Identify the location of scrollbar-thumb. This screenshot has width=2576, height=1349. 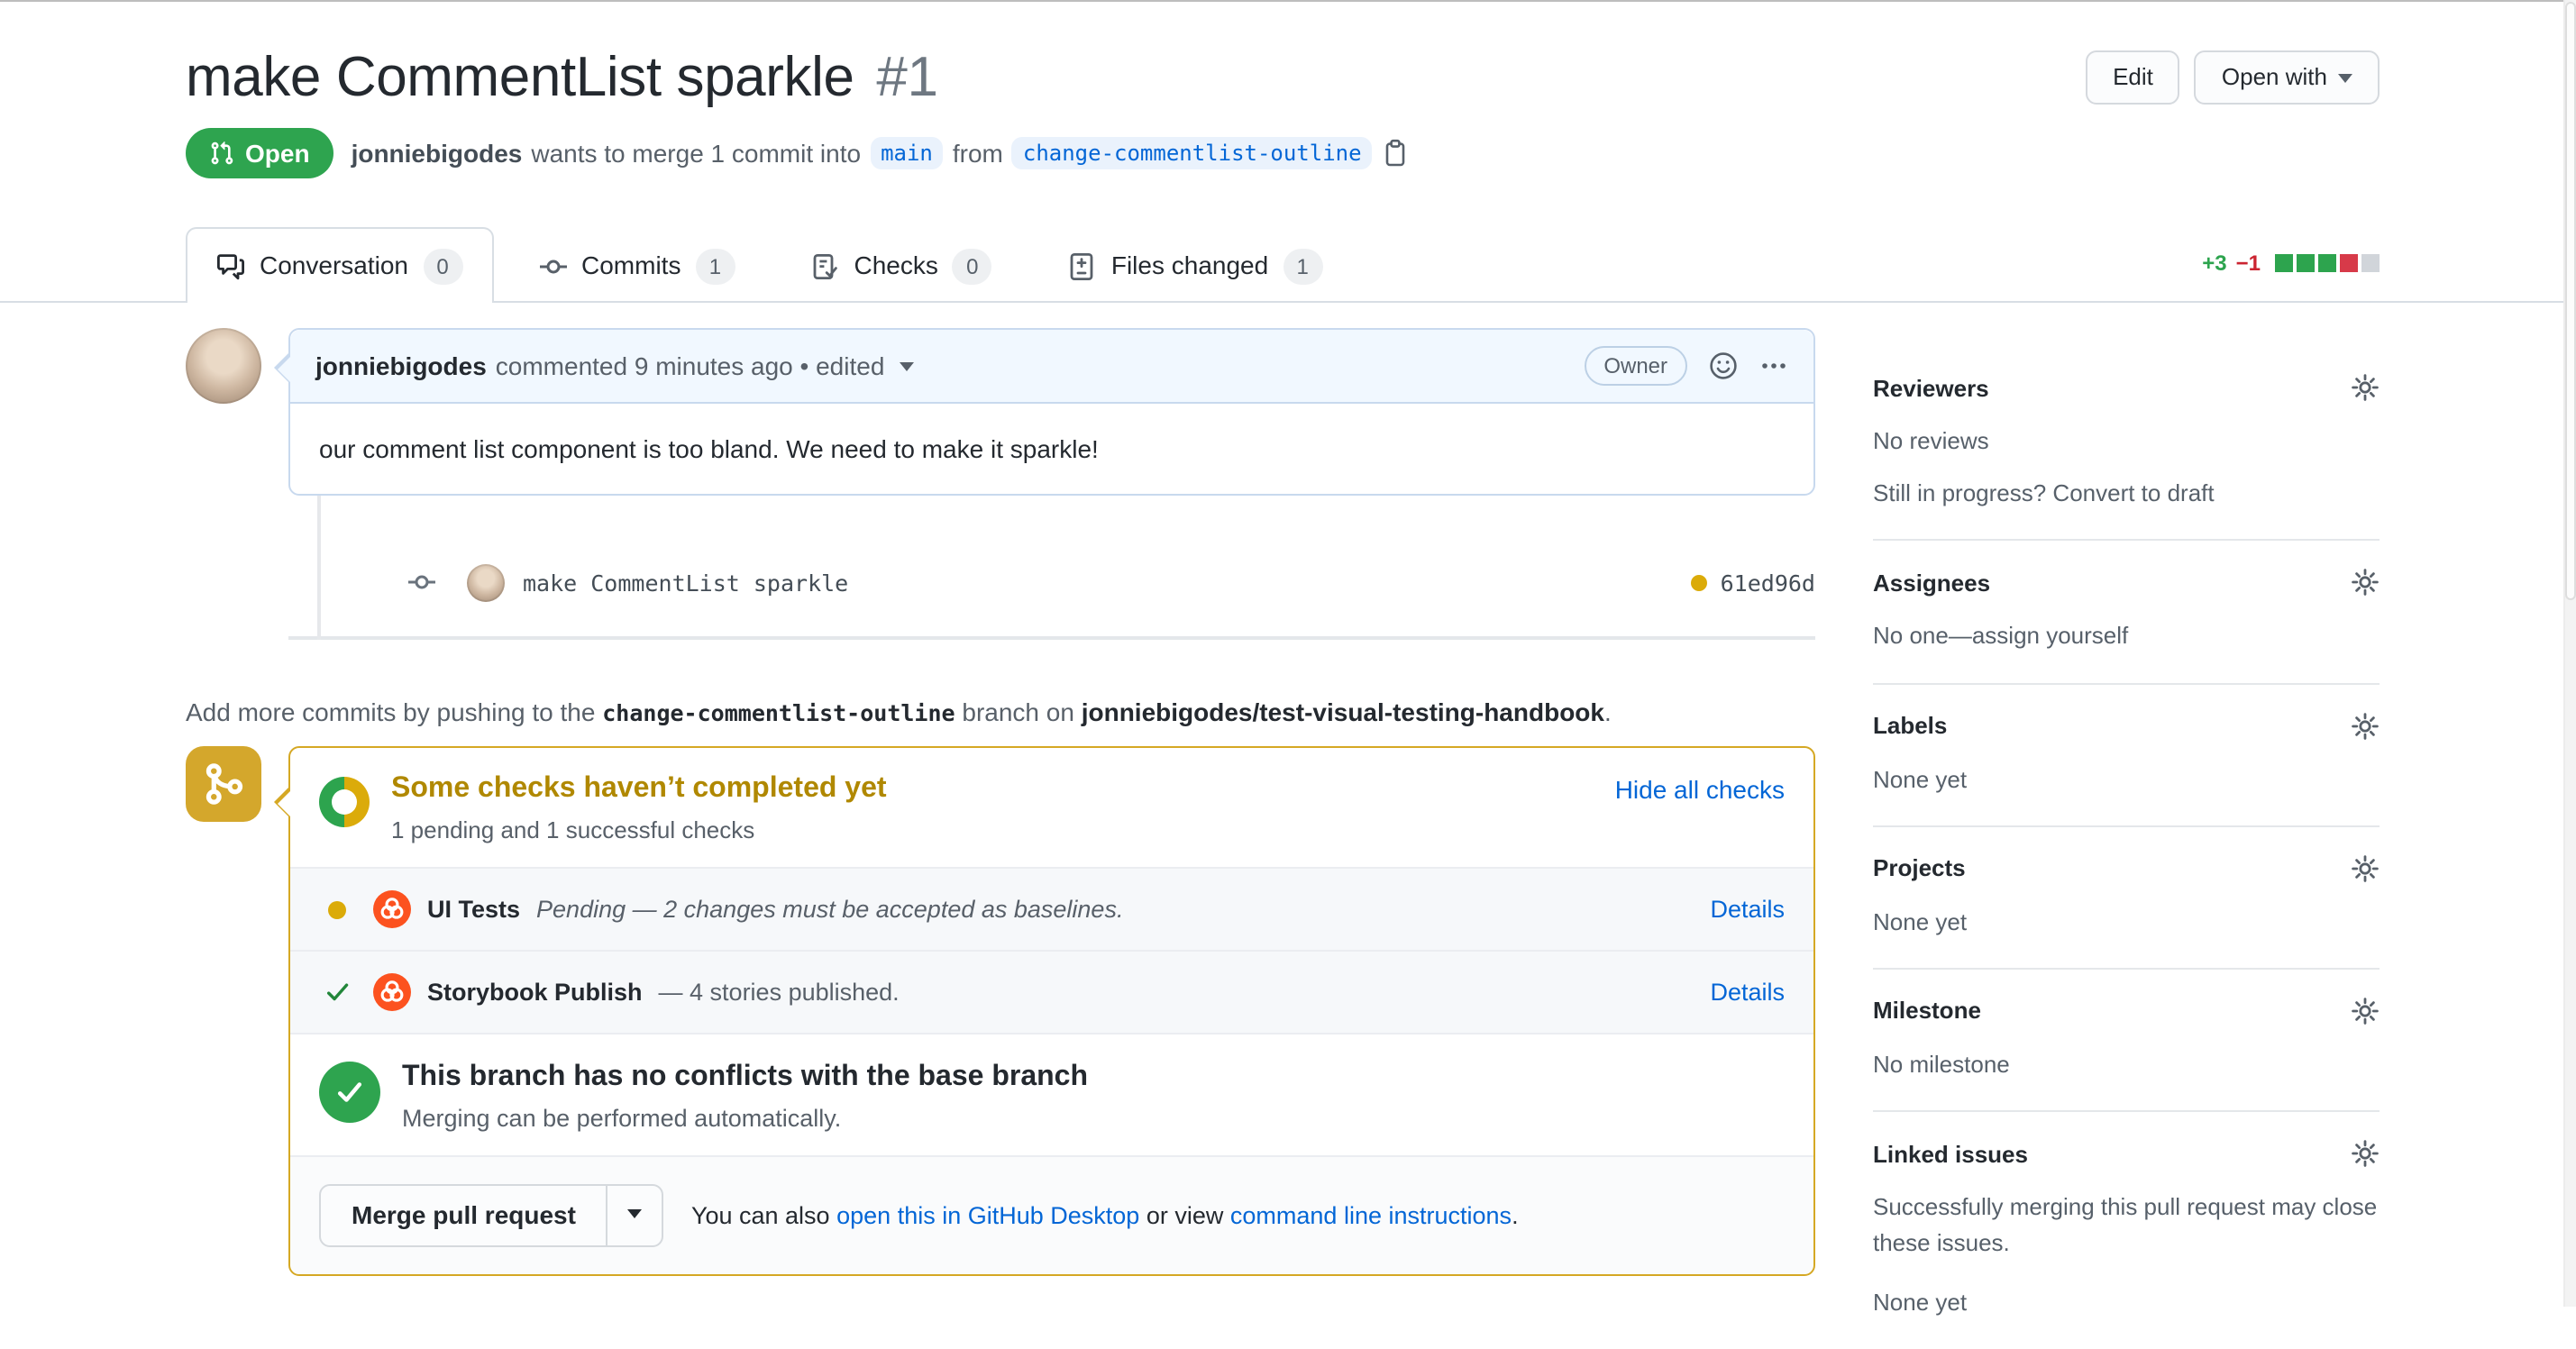
(2570, 301).